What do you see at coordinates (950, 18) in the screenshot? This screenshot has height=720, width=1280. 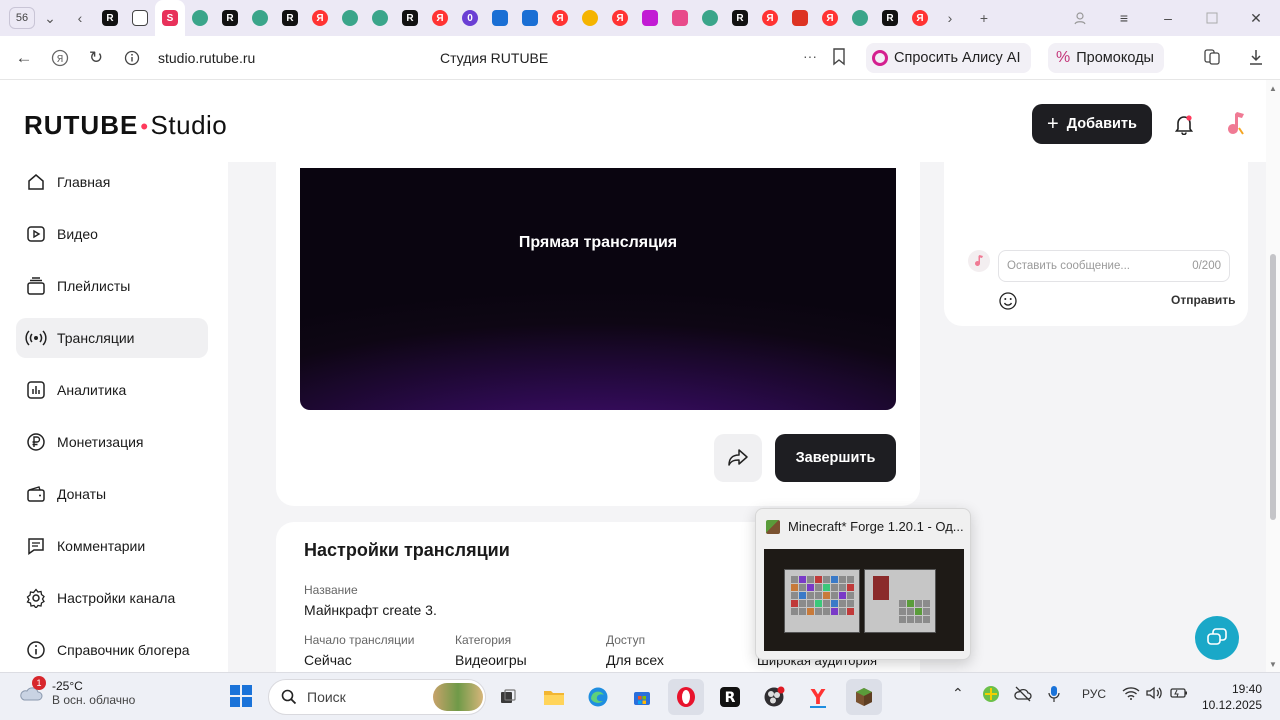 I see `tab-scroll-right-icon: ›` at bounding box center [950, 18].